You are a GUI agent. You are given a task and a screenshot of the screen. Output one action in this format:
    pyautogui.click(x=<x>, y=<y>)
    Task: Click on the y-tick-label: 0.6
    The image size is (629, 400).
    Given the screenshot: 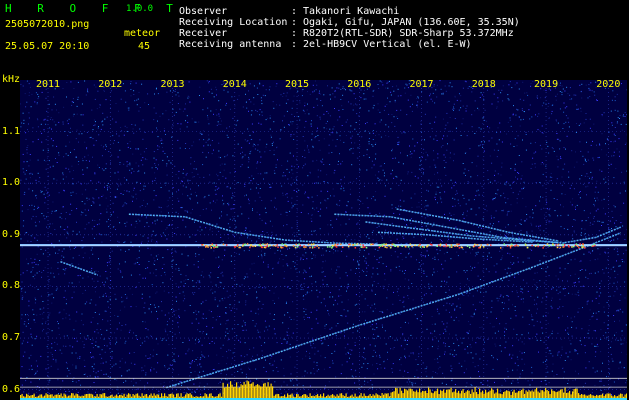 What is the action you would take?
    pyautogui.click(x=11, y=389)
    